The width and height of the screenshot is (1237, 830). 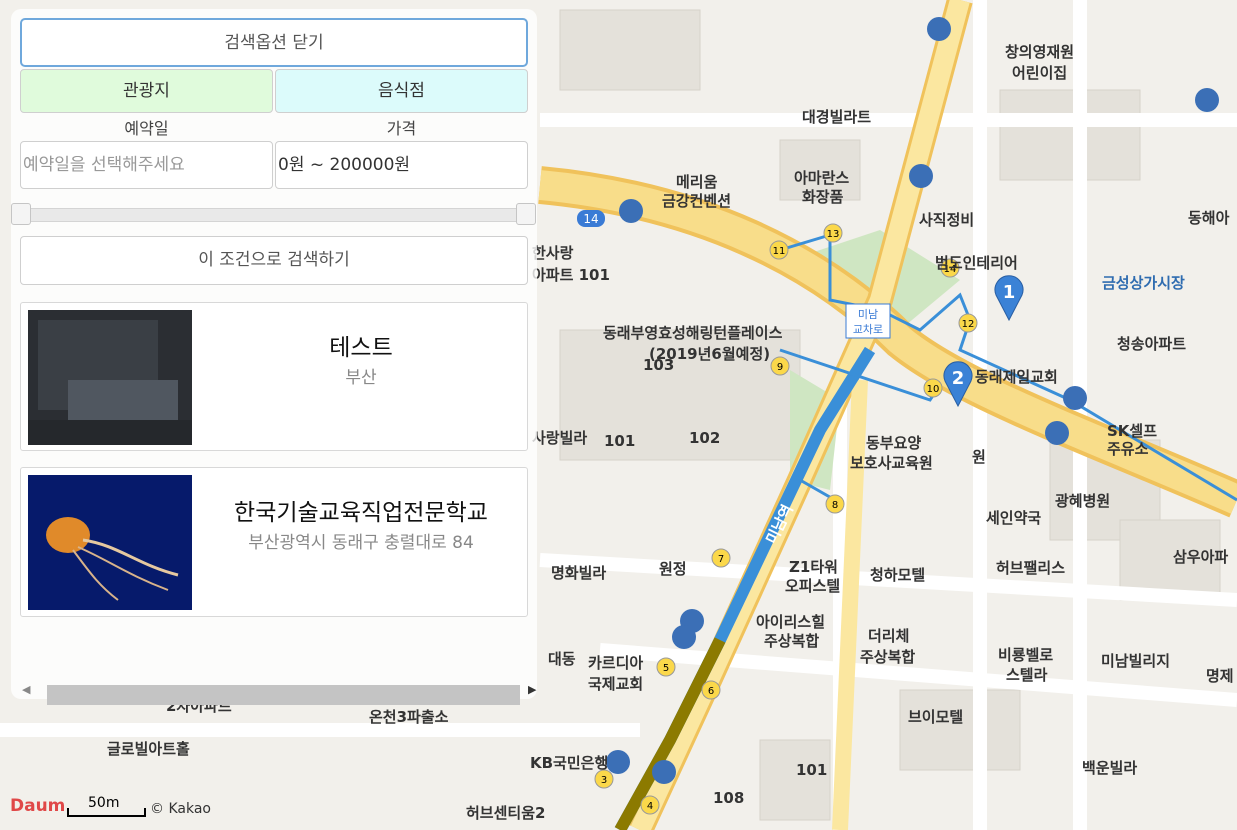 What do you see at coordinates (361, 513) in the screenshot?
I see `result-title: 한국기술교육직업전문학교` at bounding box center [361, 513].